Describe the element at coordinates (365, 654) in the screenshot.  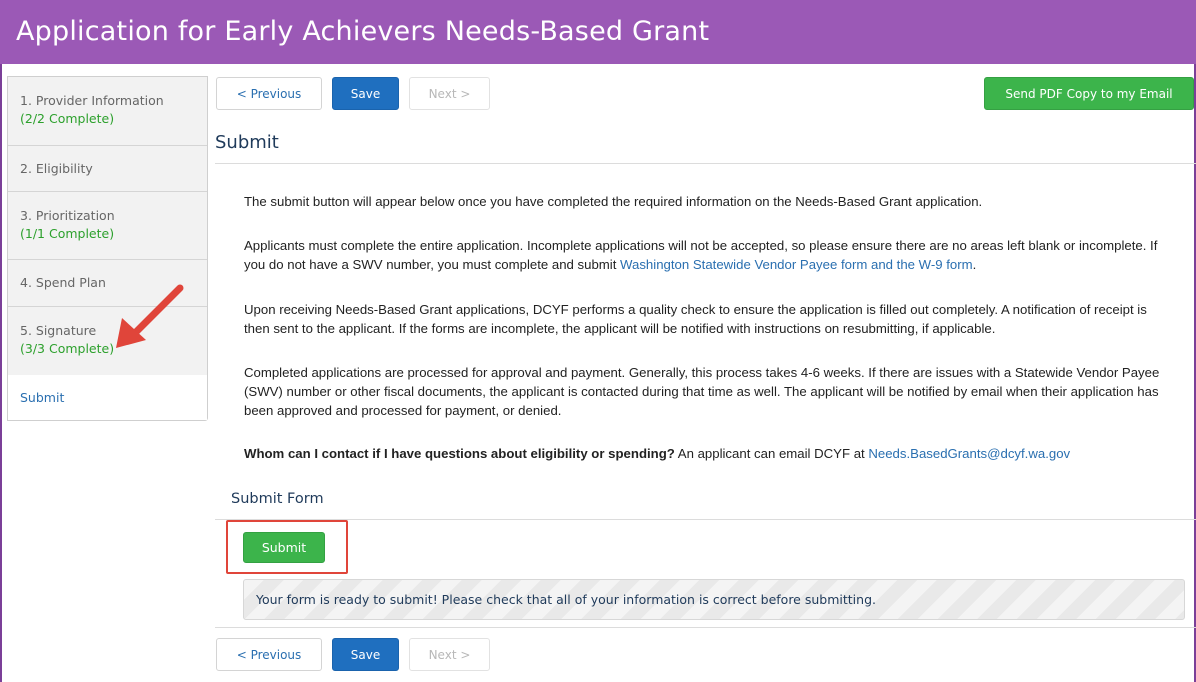
I see `save-button-bottom: Save` at that location.